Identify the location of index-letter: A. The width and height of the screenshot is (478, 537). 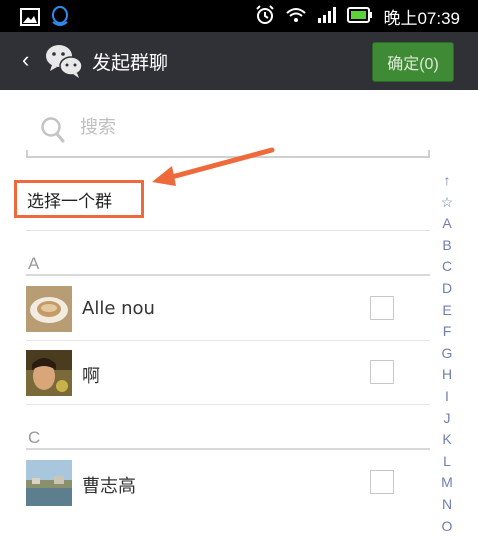
(446, 224).